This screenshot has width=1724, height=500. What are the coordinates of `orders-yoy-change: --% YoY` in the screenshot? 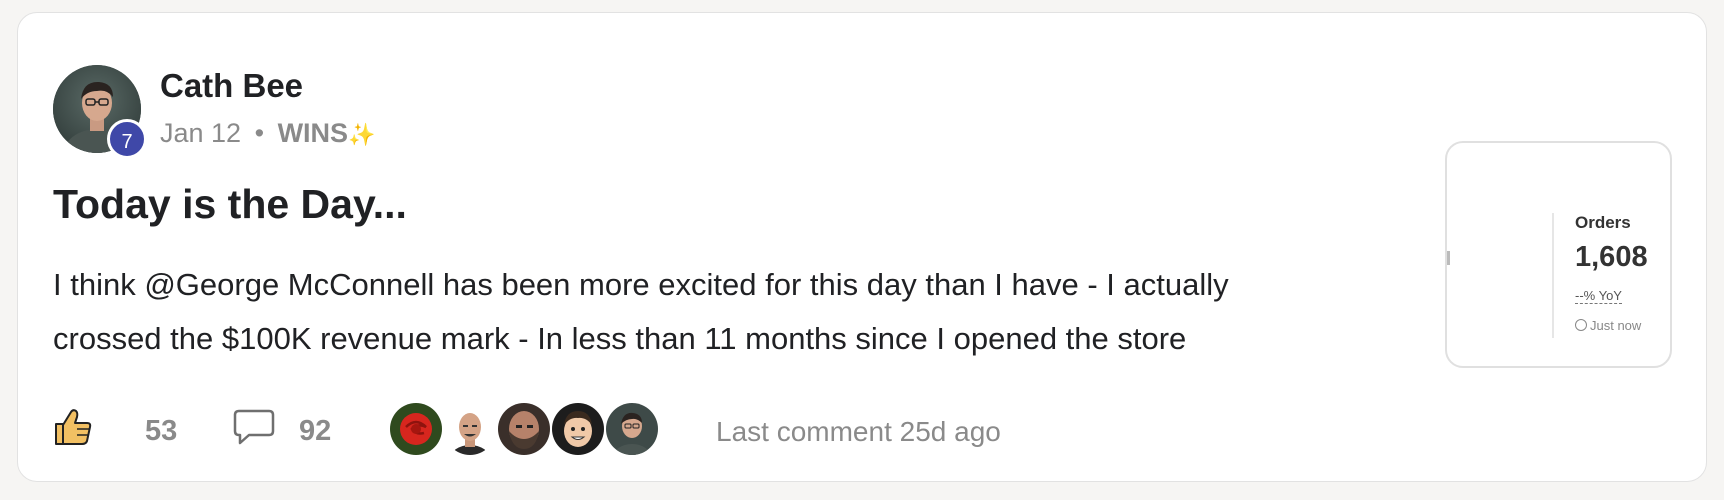 It's located at (1598, 296).